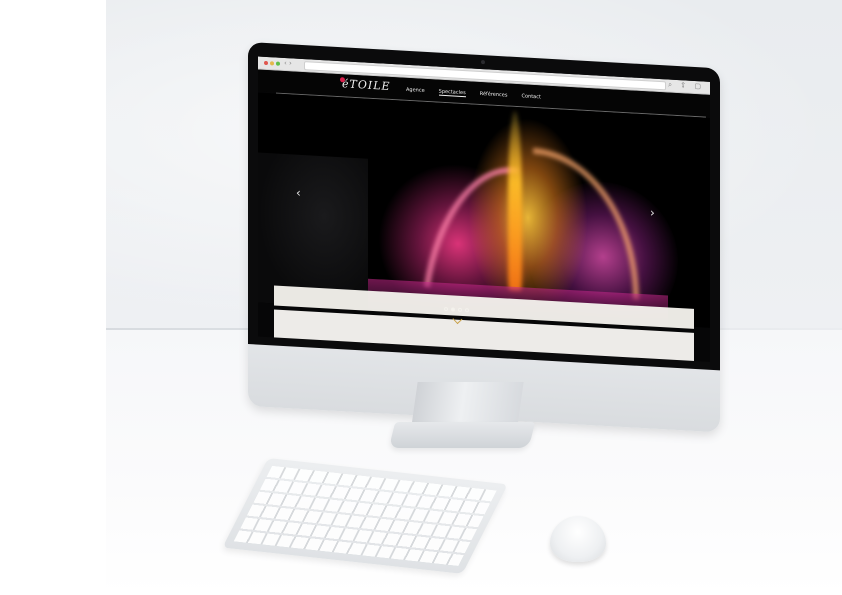 This screenshot has height=595, width=842. I want to click on nav-item-references: Références, so click(494, 95).